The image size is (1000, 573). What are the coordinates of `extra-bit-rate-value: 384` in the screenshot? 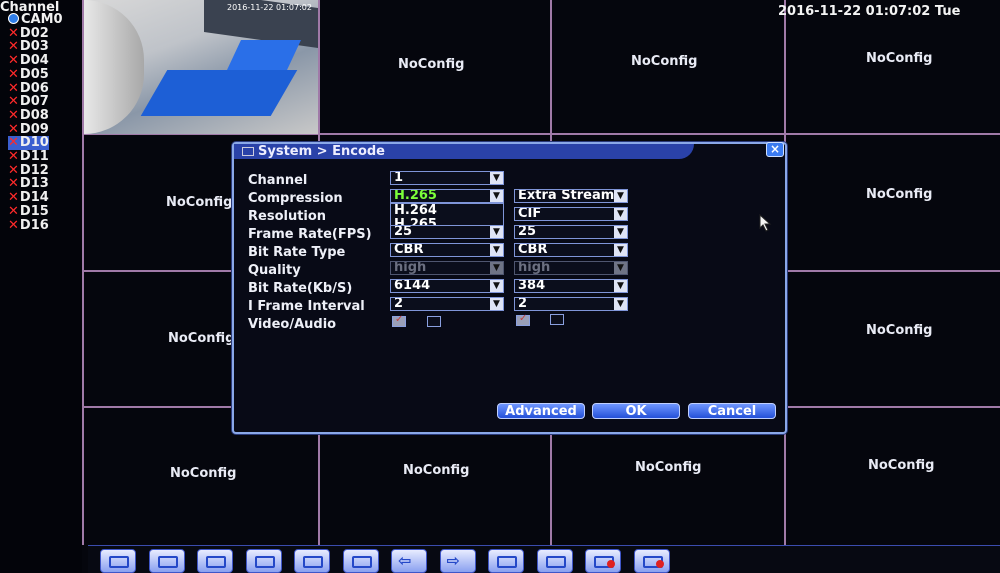 It's located at (532, 286).